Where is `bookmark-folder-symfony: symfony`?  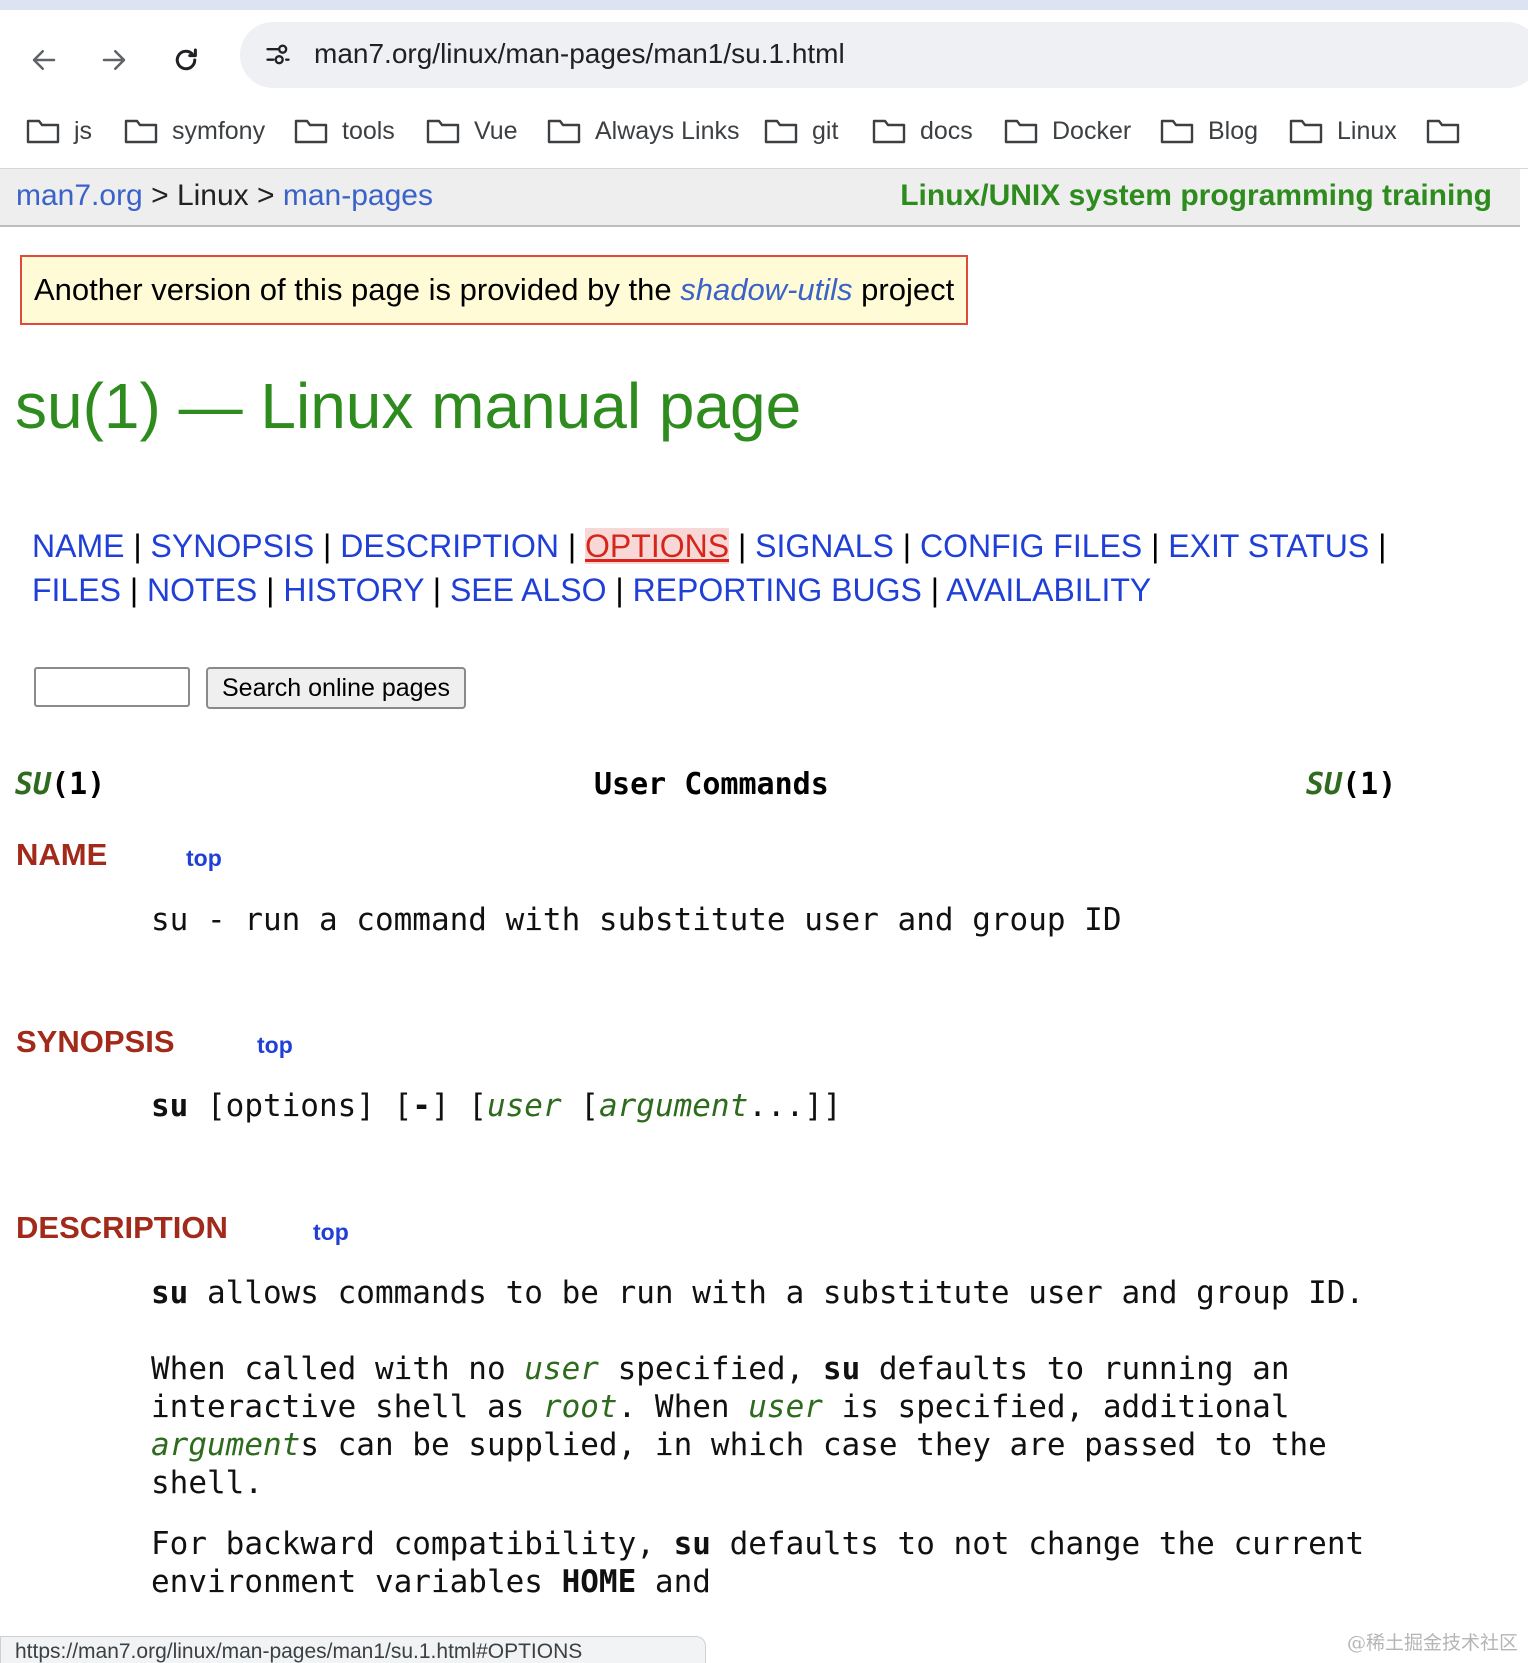 bookmark-folder-symfony: symfony is located at coordinates (194, 131).